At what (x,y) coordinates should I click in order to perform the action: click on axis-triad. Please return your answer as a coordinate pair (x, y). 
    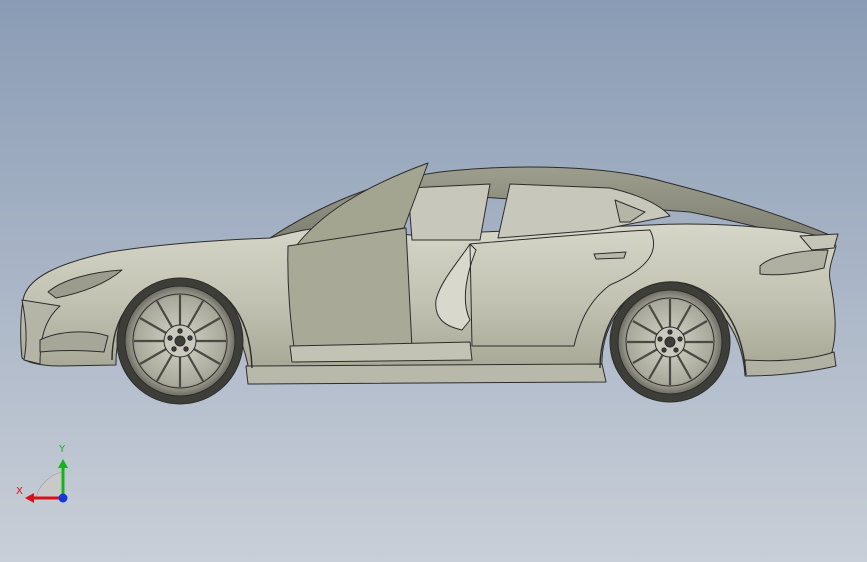
    Looking at the image, I should click on (46, 481).